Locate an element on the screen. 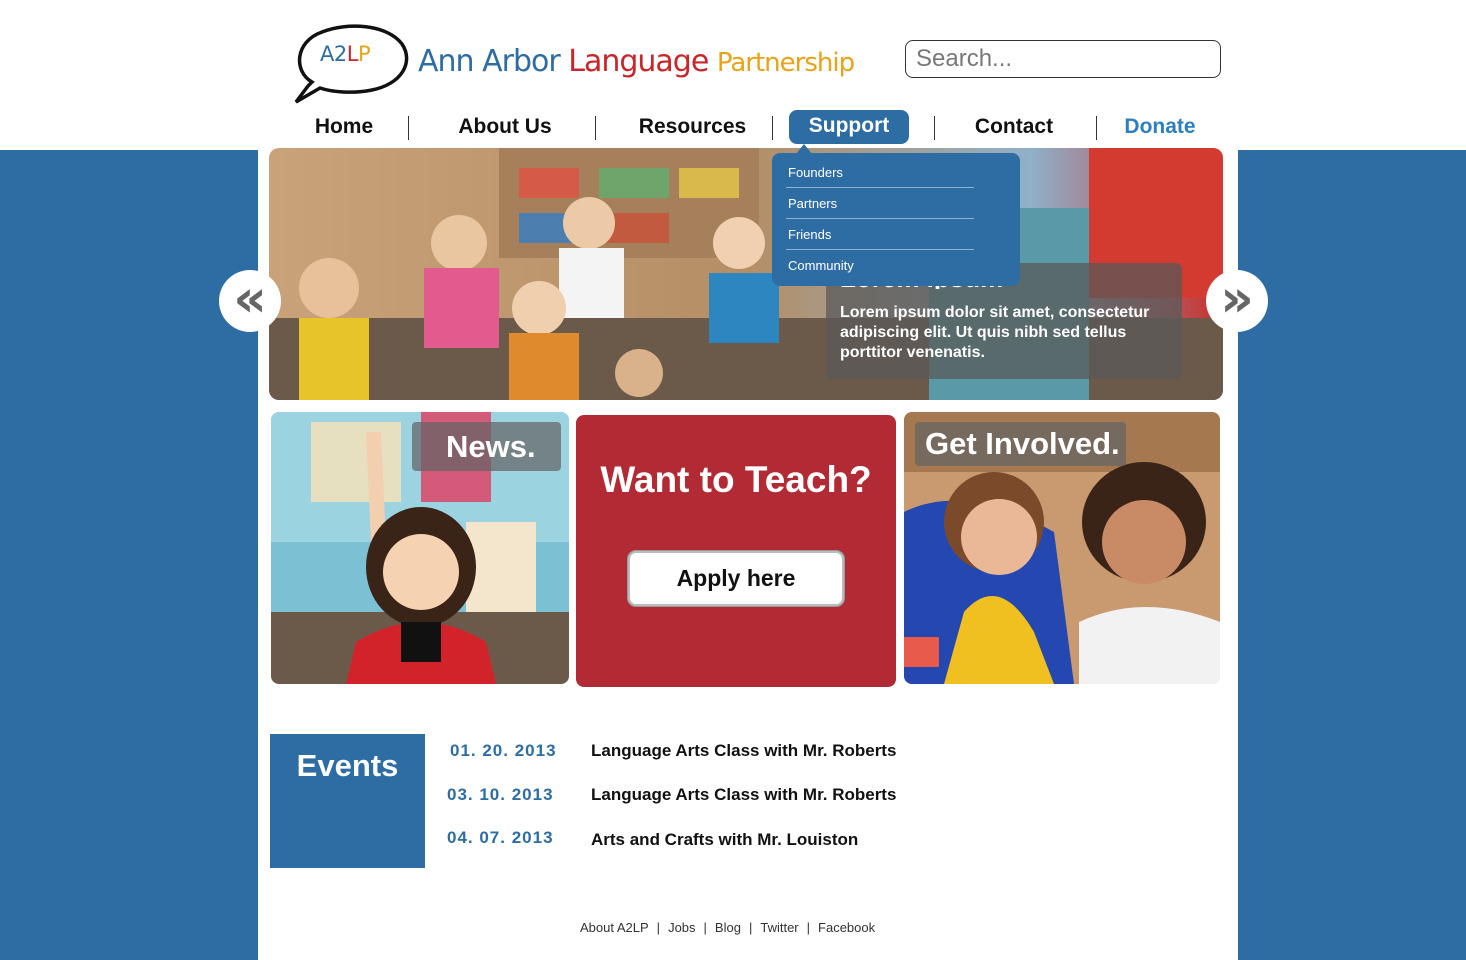 The image size is (1466, 960). next-slide-button: » is located at coordinates (1237, 301).